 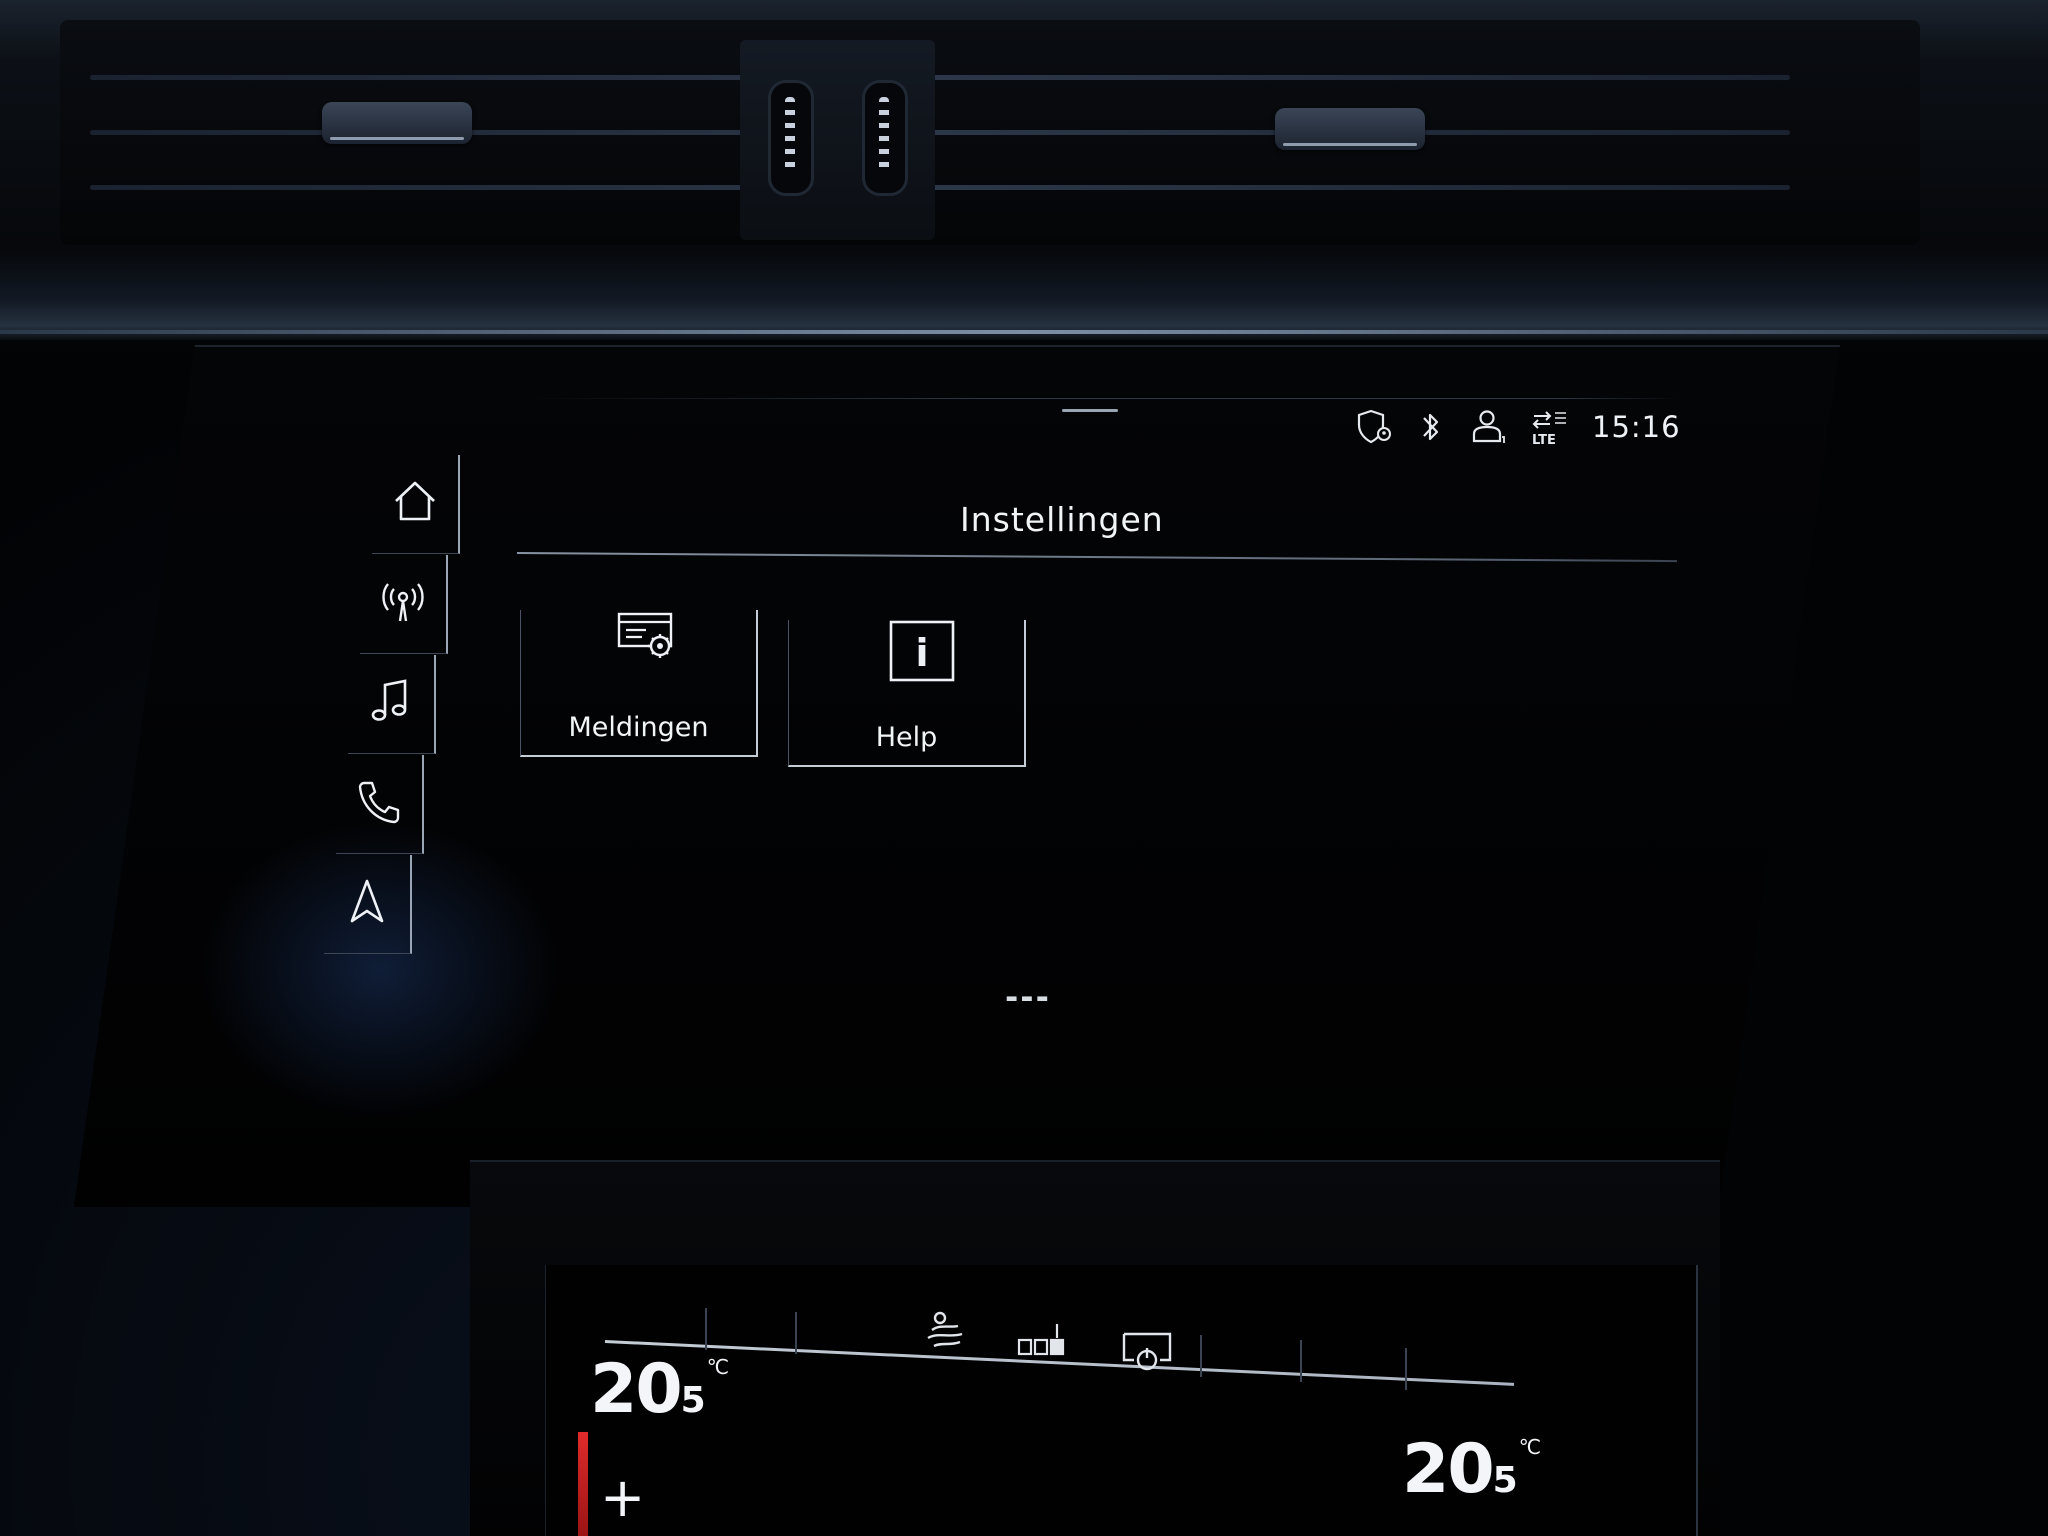 I want to click on dashboard-trim, so click(x=1024, y=332).